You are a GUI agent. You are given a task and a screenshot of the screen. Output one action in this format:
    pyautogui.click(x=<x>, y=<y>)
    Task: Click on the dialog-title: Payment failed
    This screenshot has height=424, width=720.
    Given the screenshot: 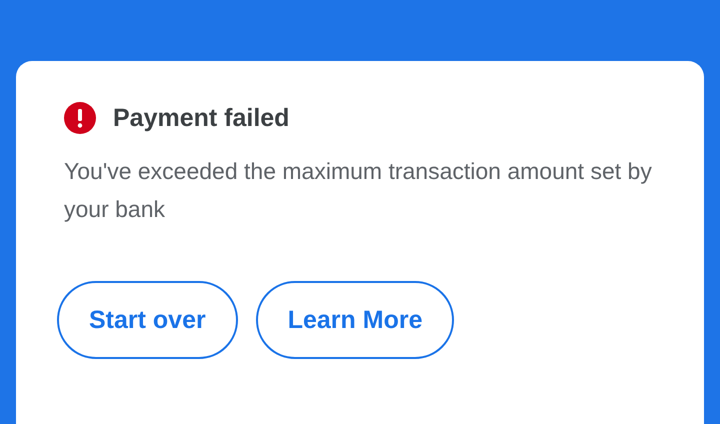 What is the action you would take?
    pyautogui.click(x=201, y=118)
    